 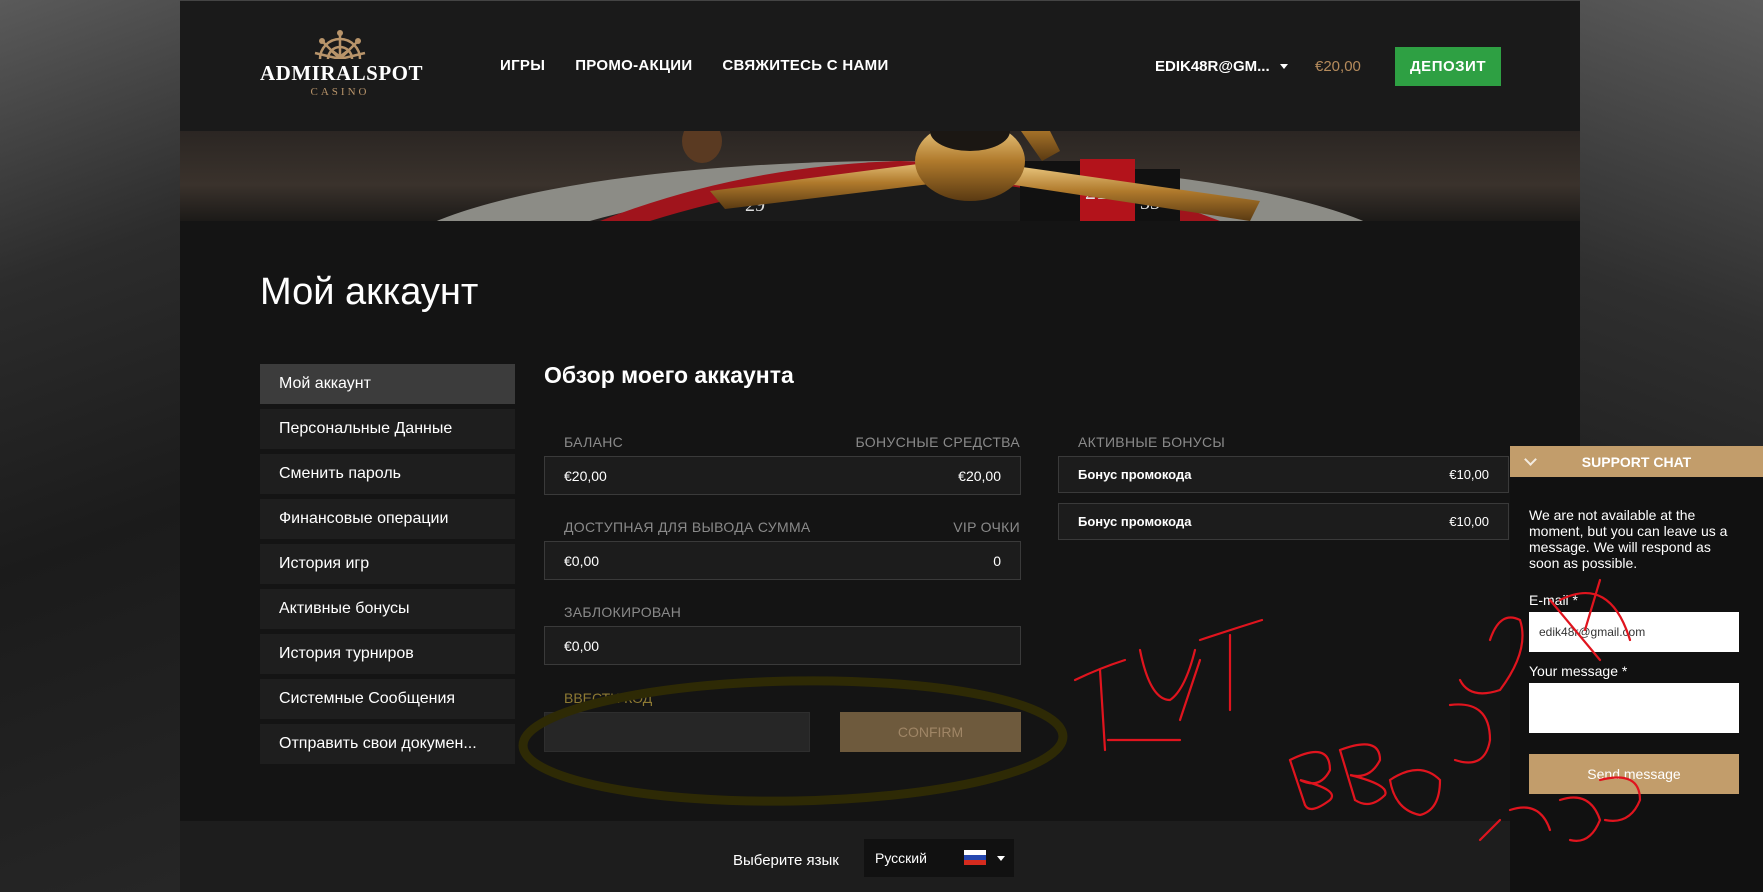 What do you see at coordinates (1634, 774) in the screenshot?
I see `send-message-button: Send message` at bounding box center [1634, 774].